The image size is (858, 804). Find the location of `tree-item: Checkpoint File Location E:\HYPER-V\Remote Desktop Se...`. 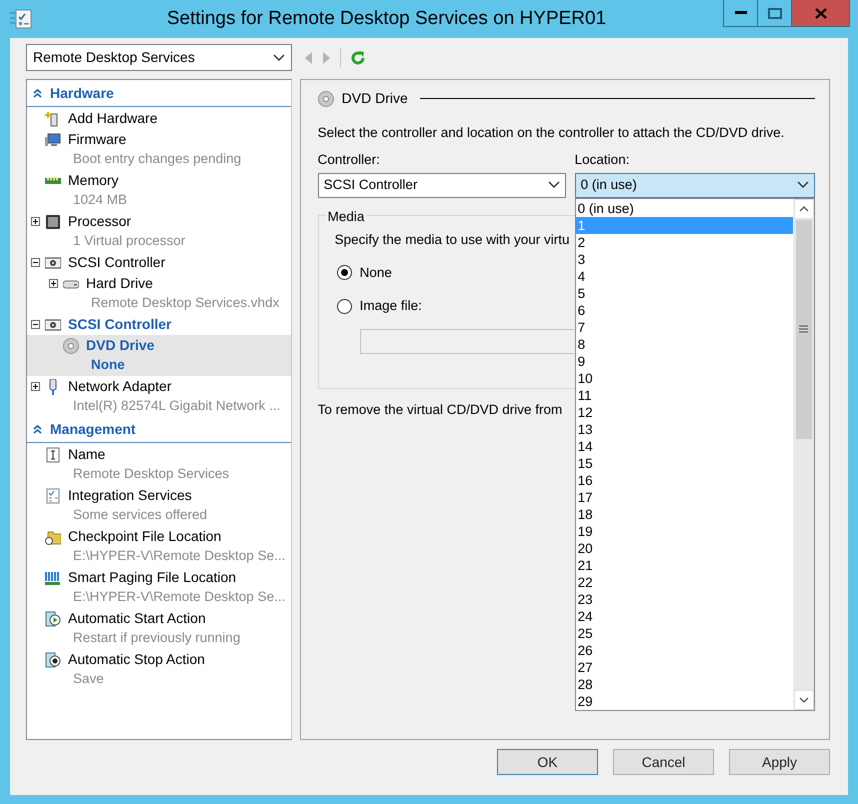

tree-item: Checkpoint File Location E:\HYPER-V\Remote Desktop Se... is located at coordinates (159, 546).